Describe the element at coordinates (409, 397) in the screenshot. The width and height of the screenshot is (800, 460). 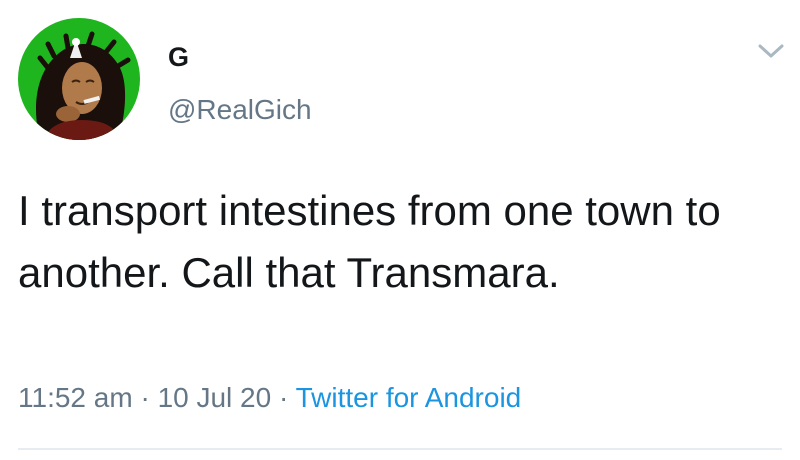
I see `tweet-source-link: Twitter for Android` at that location.